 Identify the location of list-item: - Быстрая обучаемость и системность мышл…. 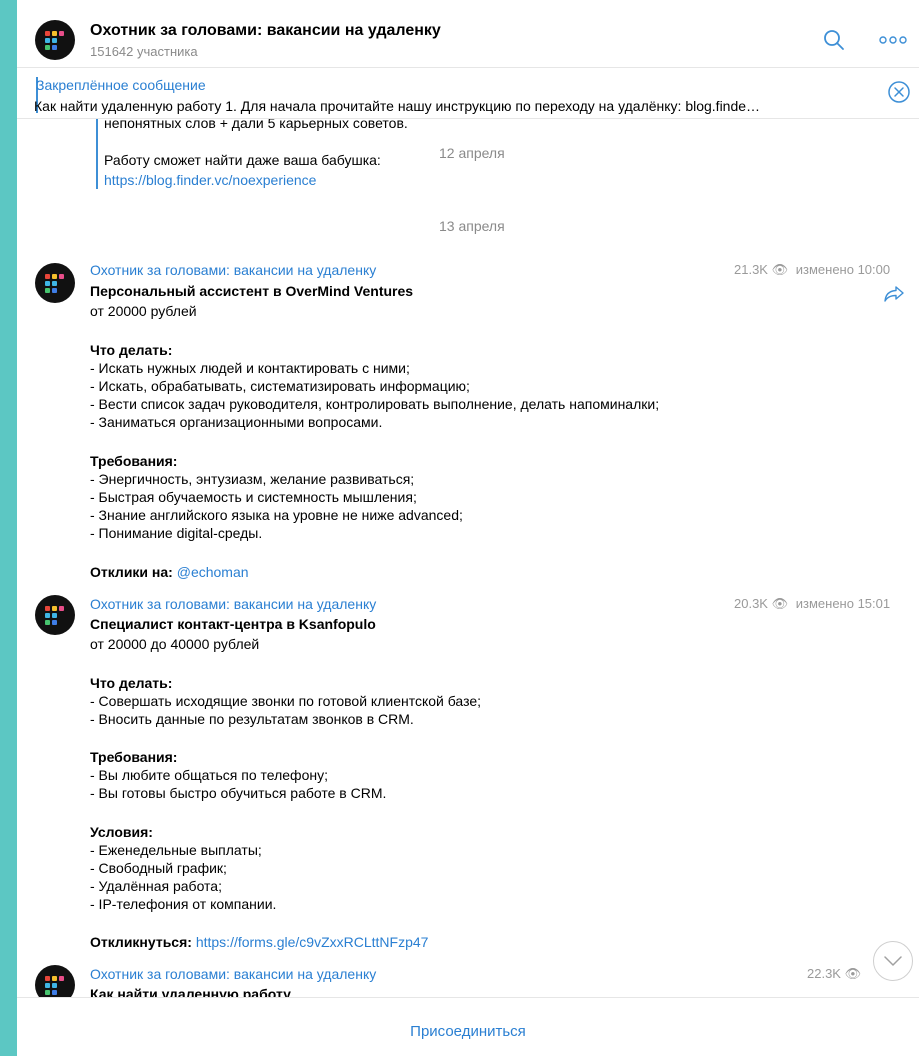
(253, 497).